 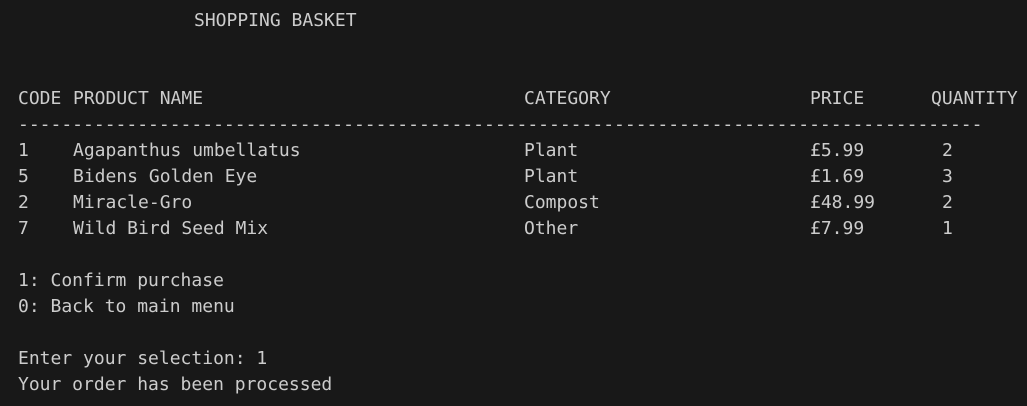 I want to click on menu-option-back-to-main-menu: 0: Back to main menu, so click(x=126, y=306).